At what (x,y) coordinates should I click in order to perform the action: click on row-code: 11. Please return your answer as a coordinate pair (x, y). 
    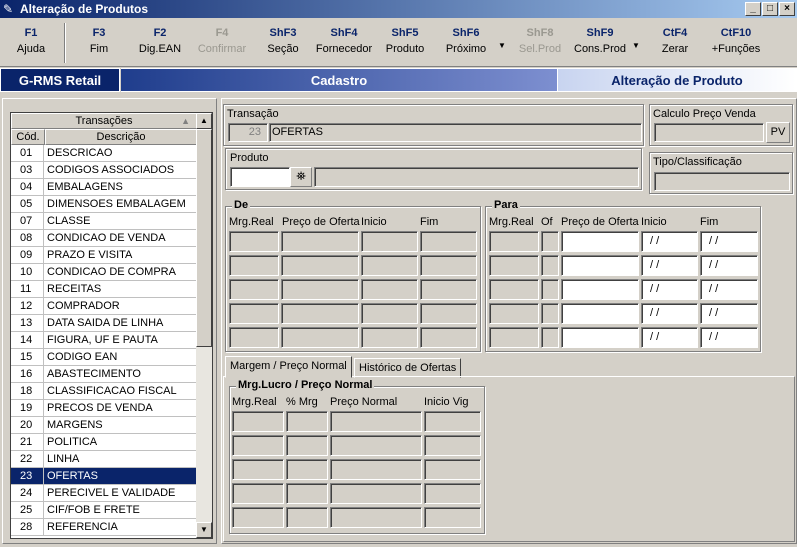
    Looking at the image, I should click on (27, 289).